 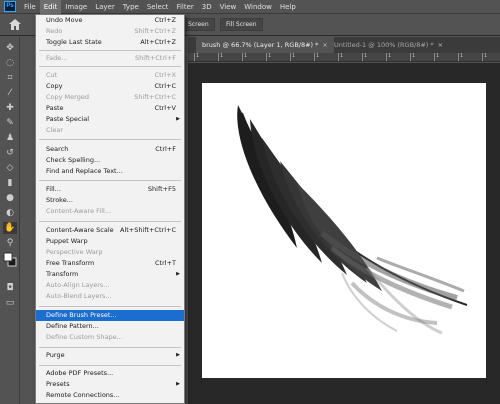 What do you see at coordinates (110, 189) in the screenshot?
I see `menu-item-fill: Fill... Shift+F5` at bounding box center [110, 189].